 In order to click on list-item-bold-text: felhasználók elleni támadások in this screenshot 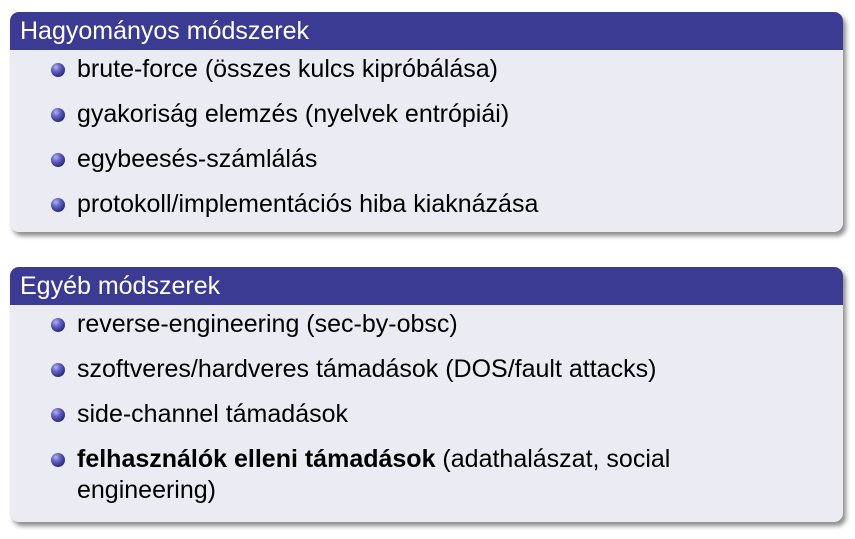, I will do `click(256, 459)`.